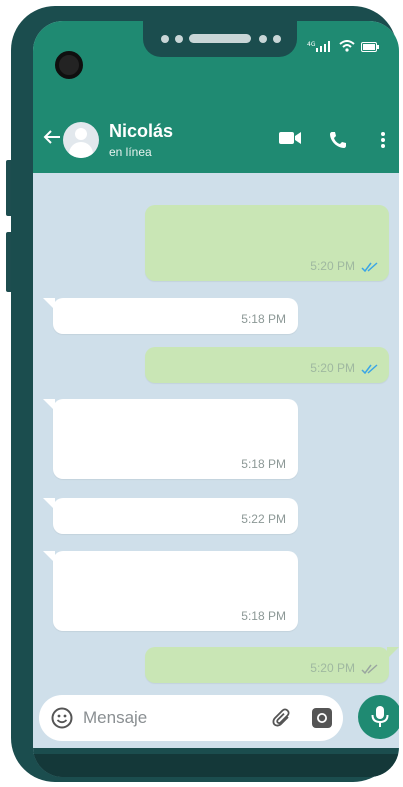 This screenshot has width=403, height=787. Describe the element at coordinates (263, 519) in the screenshot. I see `message-time: 5:22 PM` at that location.